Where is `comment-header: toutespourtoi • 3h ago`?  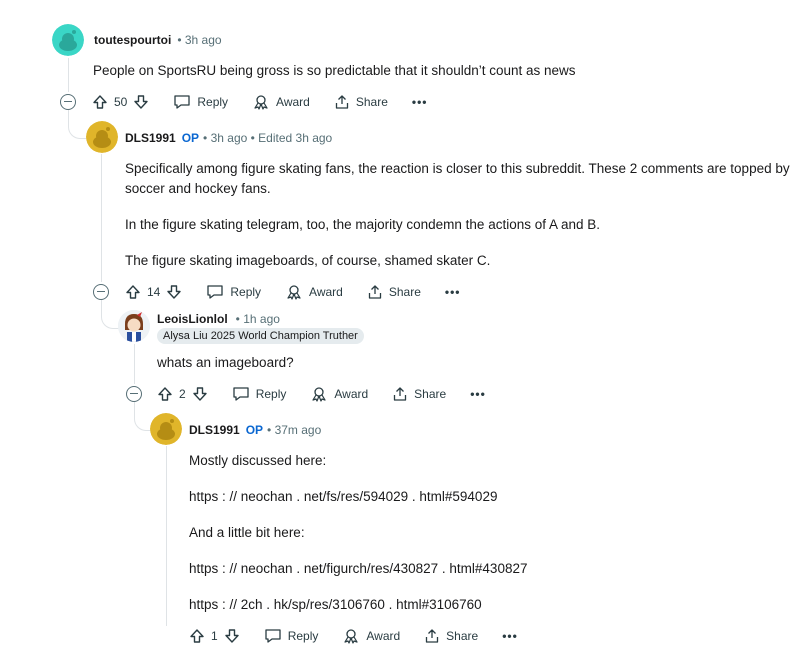 comment-header: toutespourtoi • 3h ago is located at coordinates (158, 40).